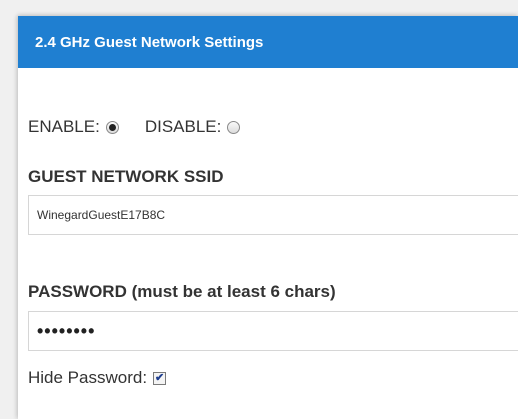  I want to click on password-value: ••••••••, so click(66, 330).